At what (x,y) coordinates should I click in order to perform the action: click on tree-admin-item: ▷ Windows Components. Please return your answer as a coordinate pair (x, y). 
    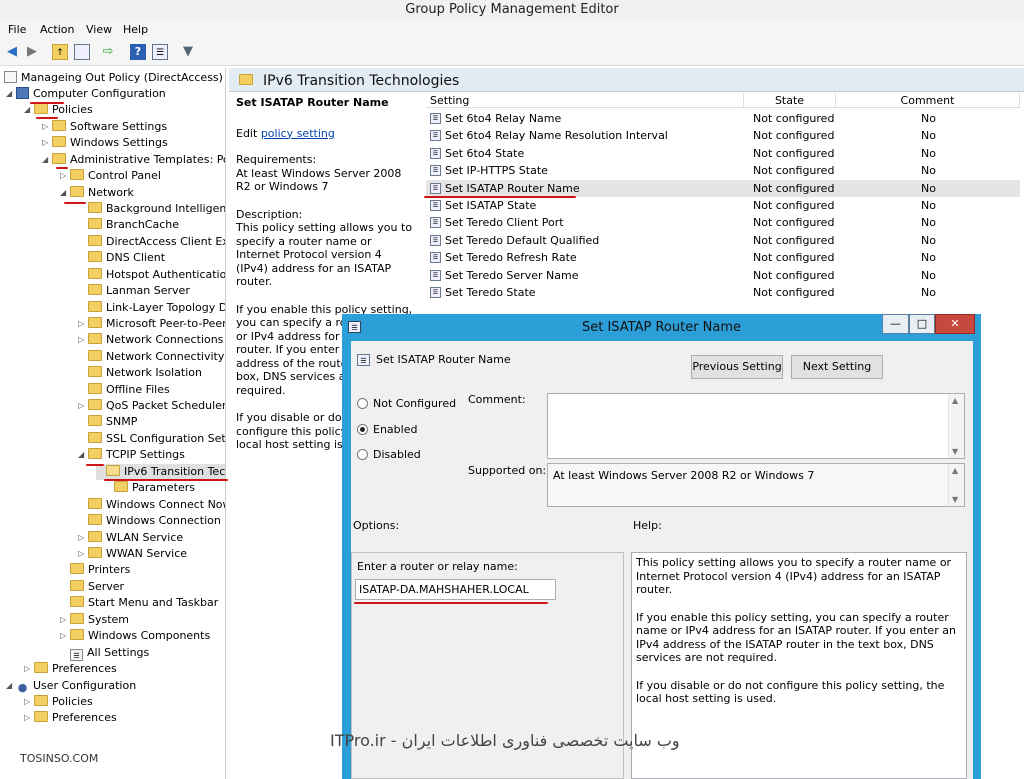
    Looking at the image, I should click on (135, 636).